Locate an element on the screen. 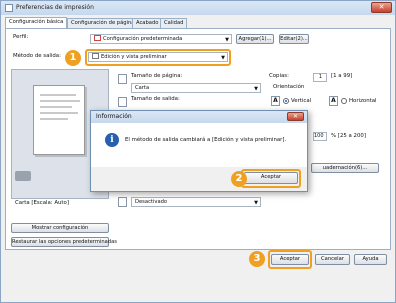  page-size-label: Tamaño de página: is located at coordinates (157, 76).